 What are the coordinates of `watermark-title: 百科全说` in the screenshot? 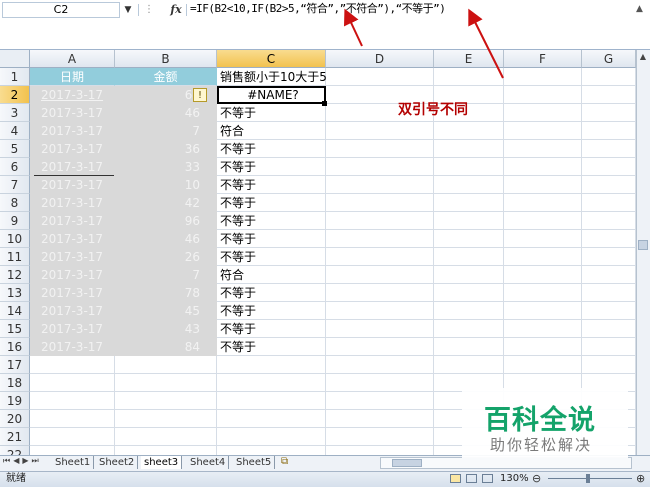 It's located at (540, 420).